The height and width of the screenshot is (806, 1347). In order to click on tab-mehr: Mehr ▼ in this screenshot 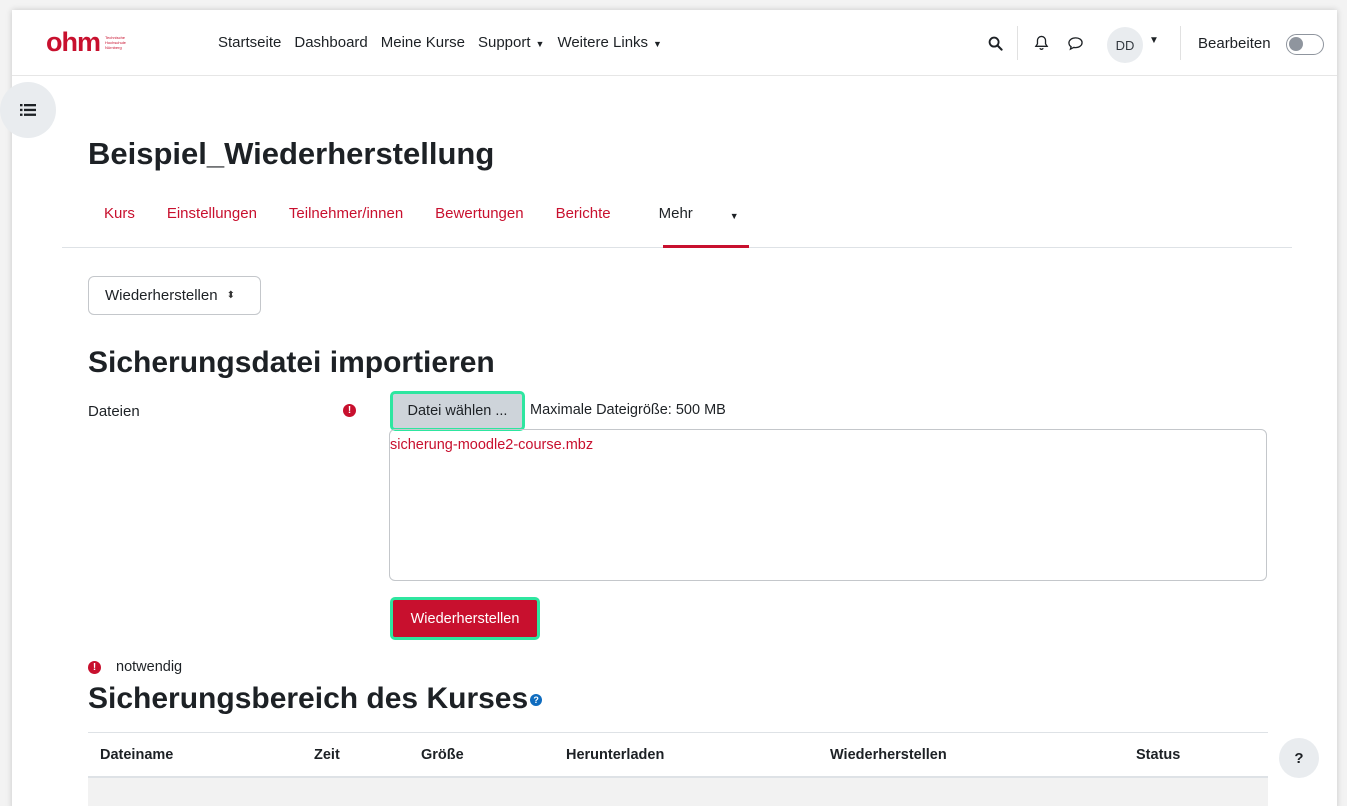, I will do `click(699, 213)`.